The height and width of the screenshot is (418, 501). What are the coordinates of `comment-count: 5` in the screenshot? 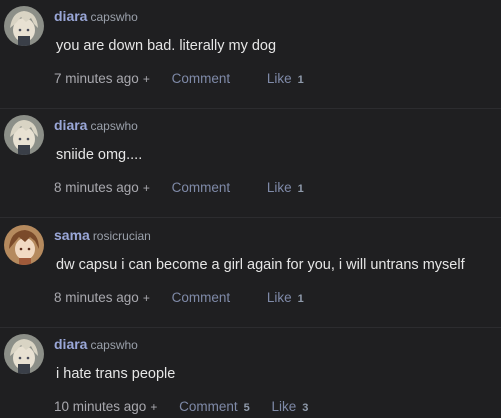 It's located at (247, 408).